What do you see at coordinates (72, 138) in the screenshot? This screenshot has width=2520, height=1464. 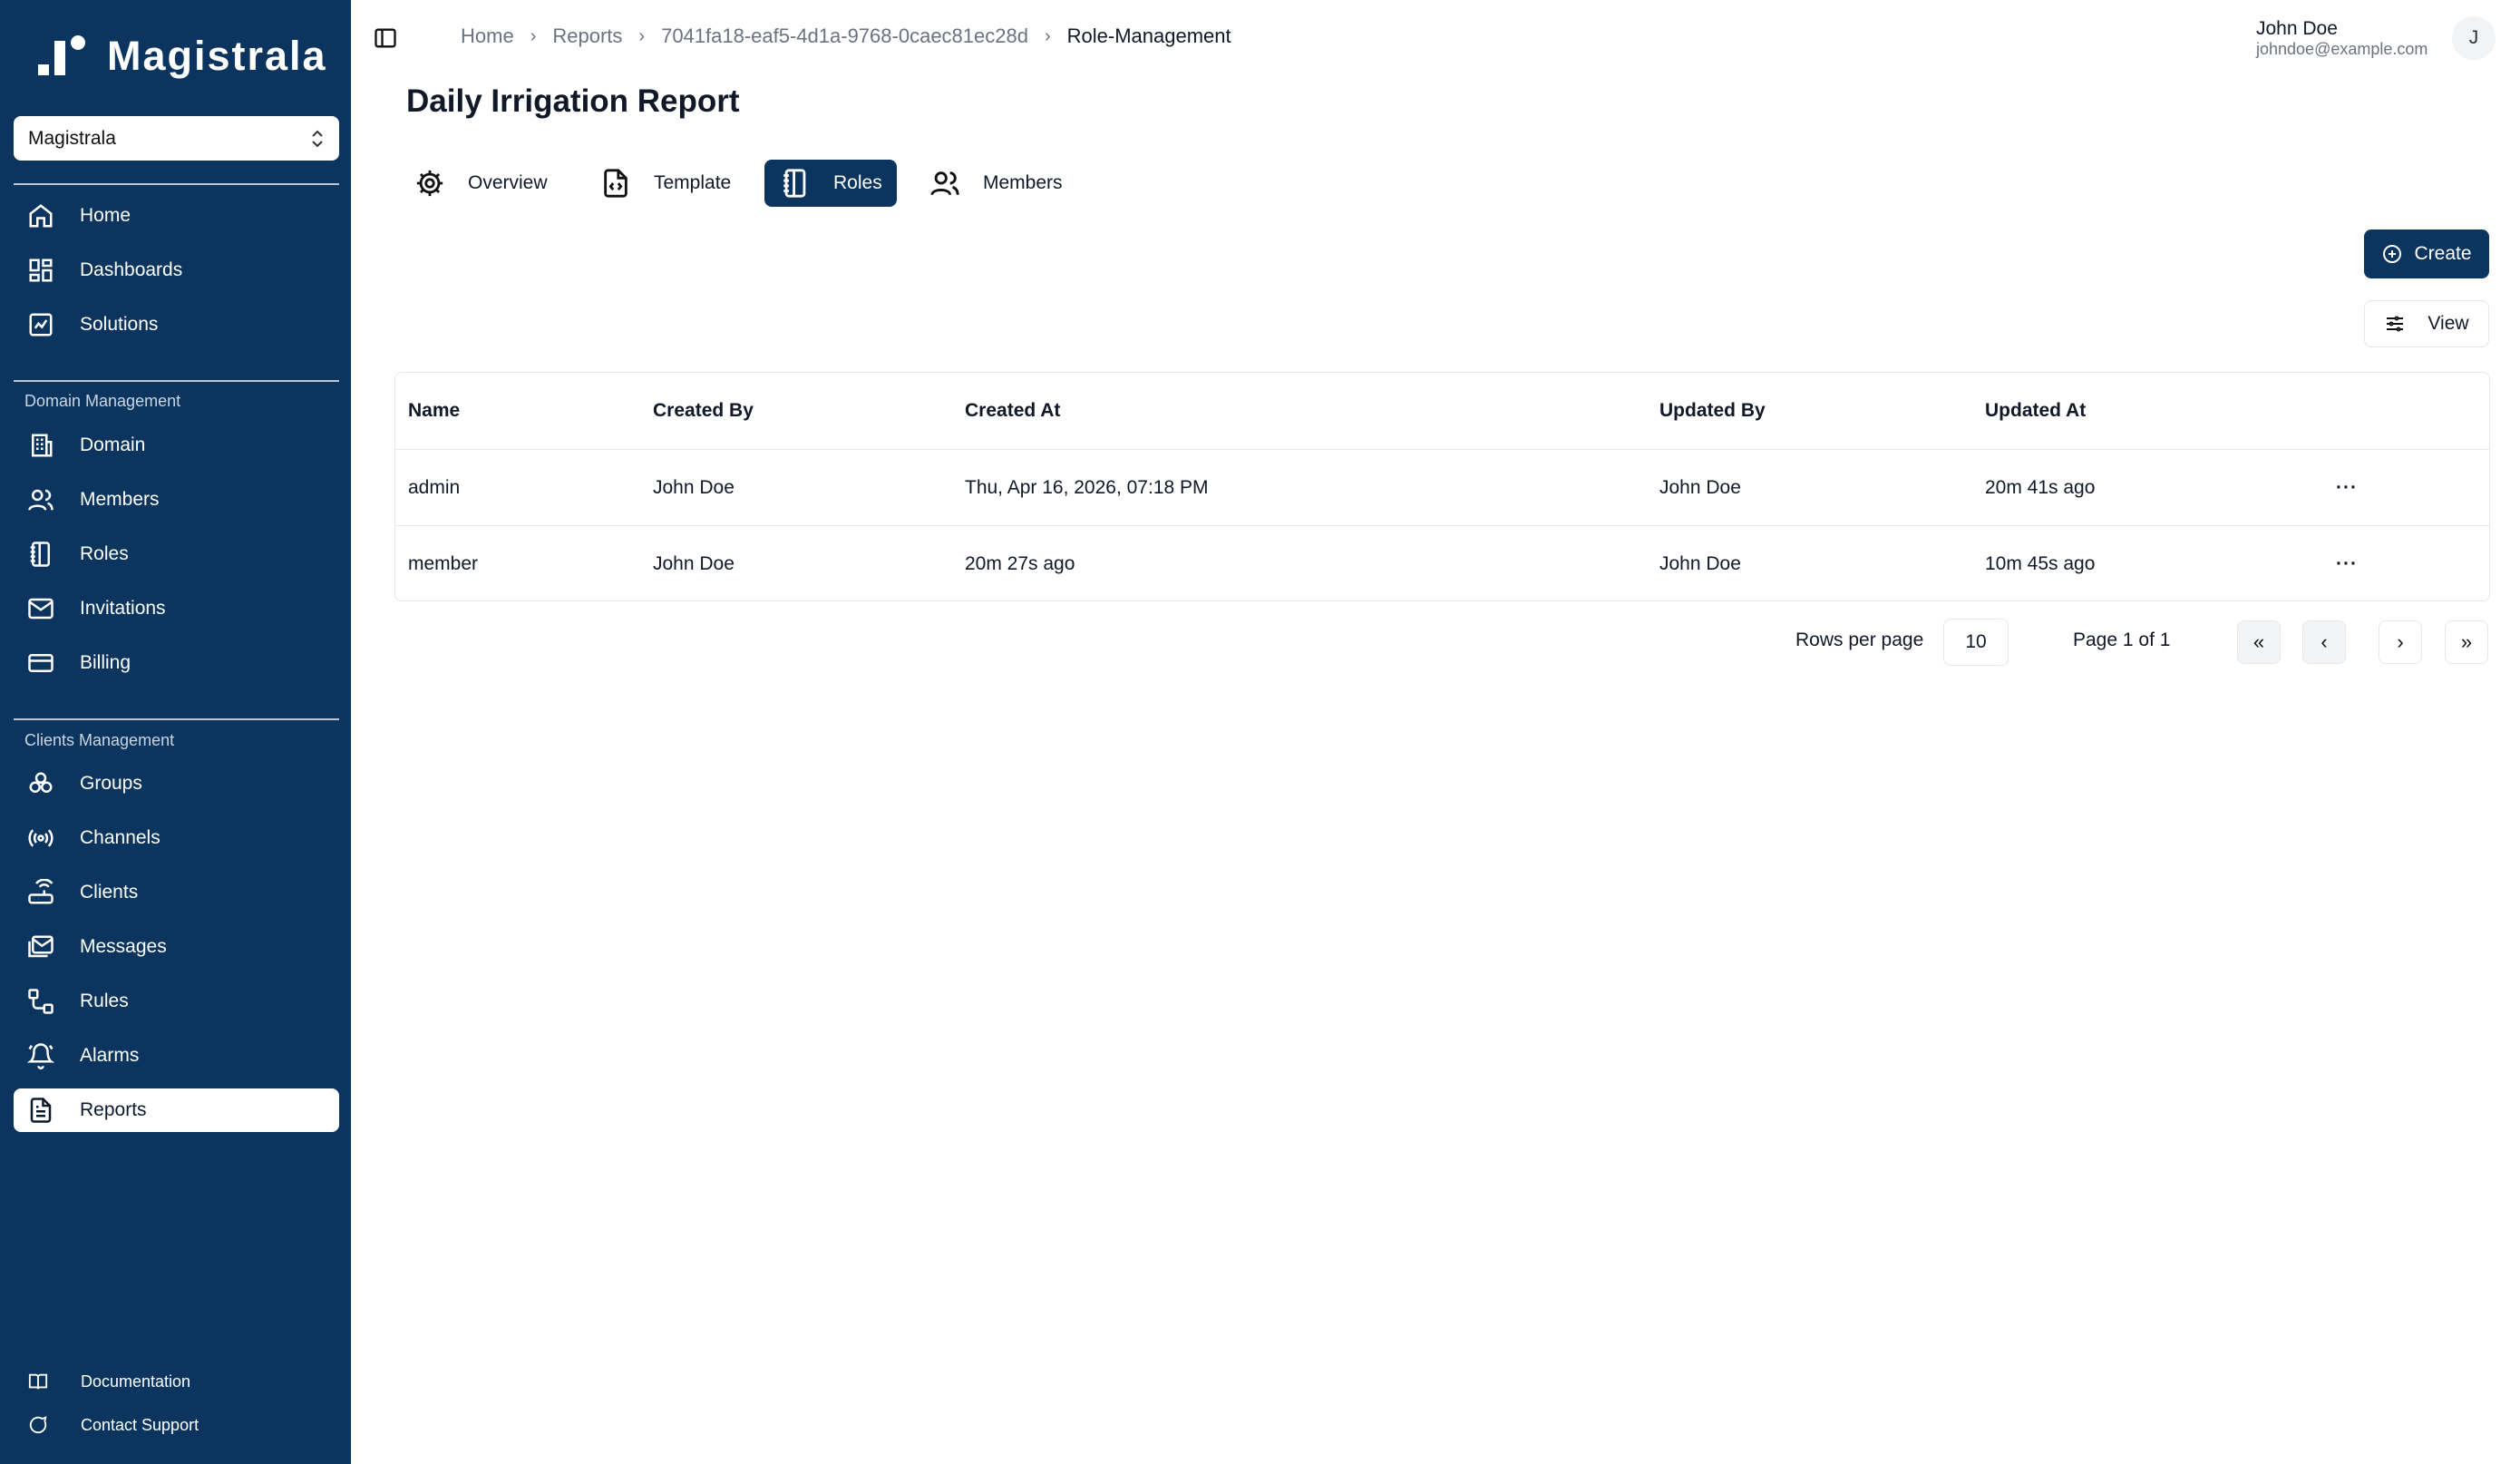 I see `domain-selector-value: Magistrala` at bounding box center [72, 138].